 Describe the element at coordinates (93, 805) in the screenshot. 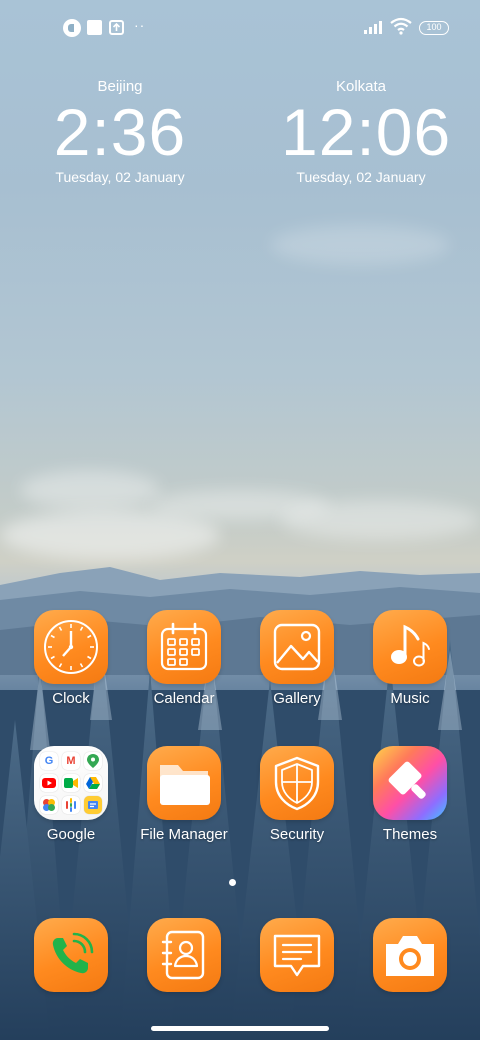

I see `news-icon` at that location.